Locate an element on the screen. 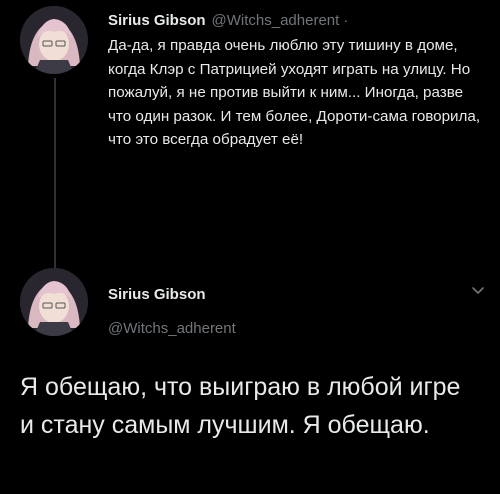 The height and width of the screenshot is (494, 500). chevron-down-icon is located at coordinates (478, 290).